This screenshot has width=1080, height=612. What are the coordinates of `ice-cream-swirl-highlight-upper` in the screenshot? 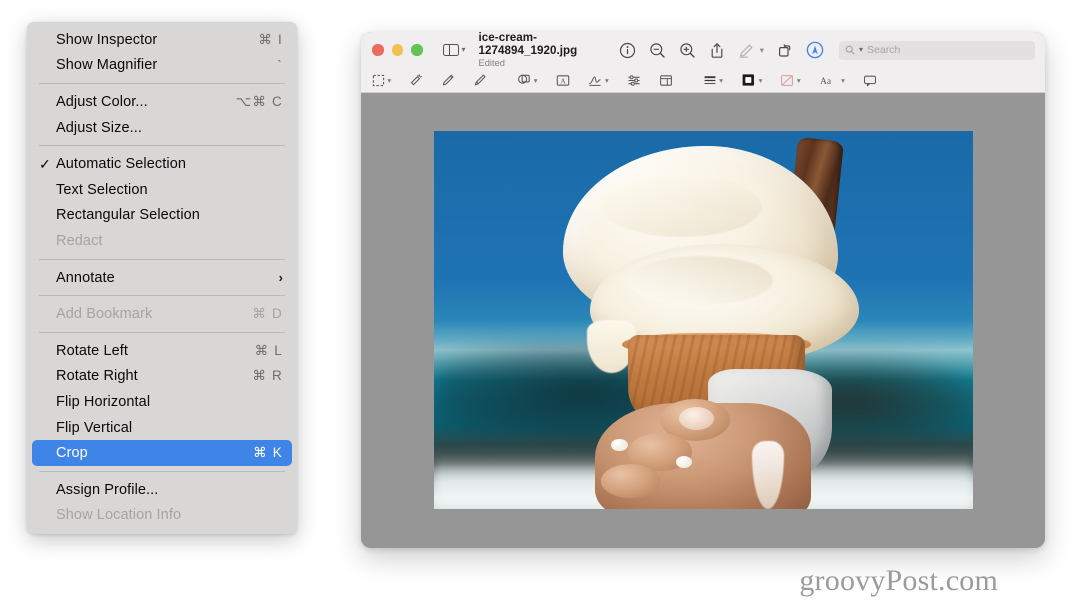 It's located at (681, 206).